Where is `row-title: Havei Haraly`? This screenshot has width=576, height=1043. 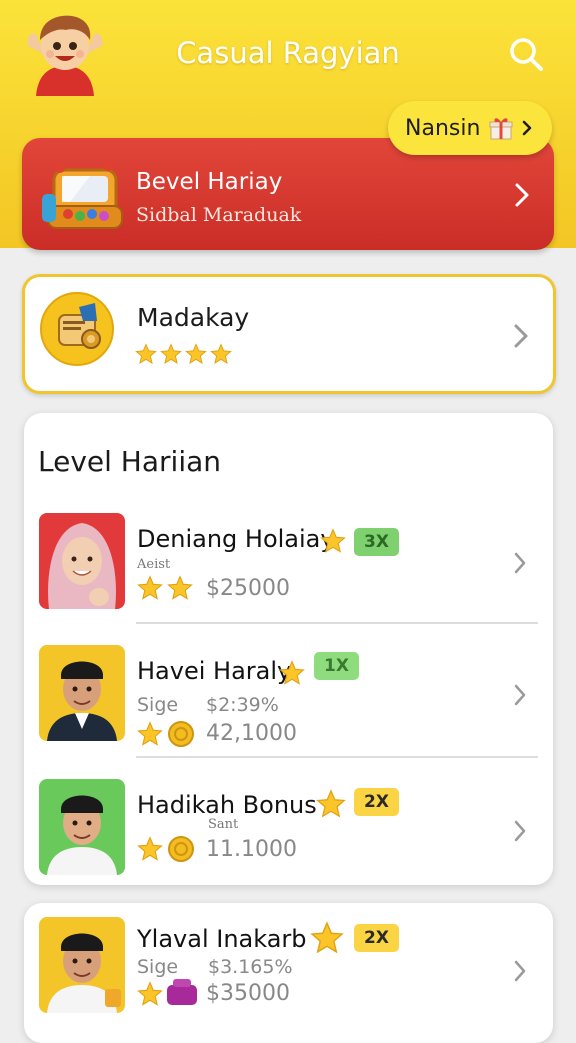 row-title: Havei Haraly is located at coordinates (214, 671).